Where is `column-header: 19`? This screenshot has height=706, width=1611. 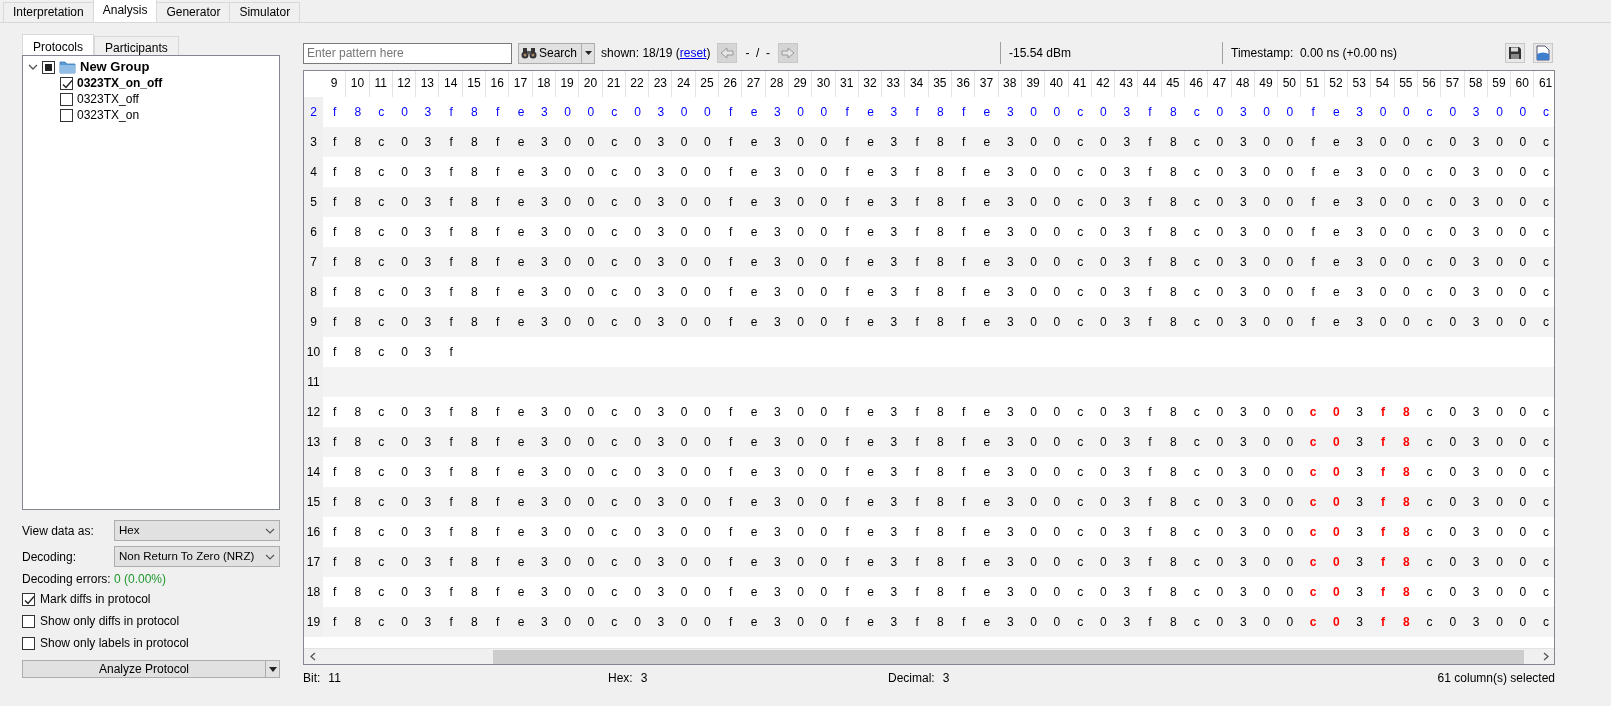 column-header: 19 is located at coordinates (567, 84).